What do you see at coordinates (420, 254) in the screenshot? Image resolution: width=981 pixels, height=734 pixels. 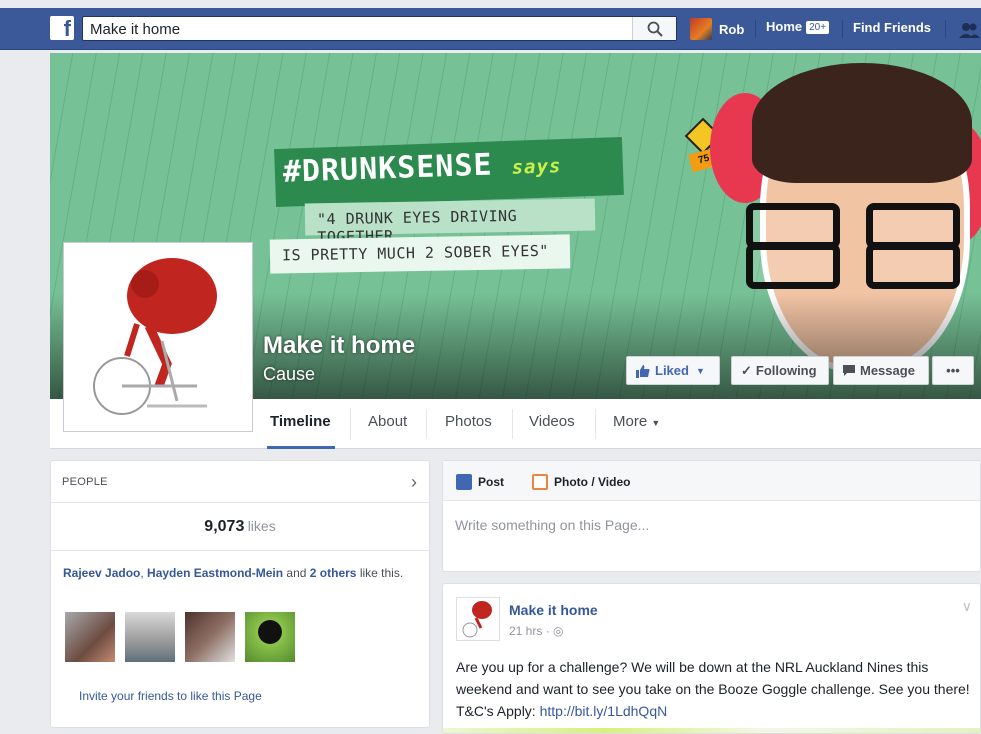 I see `cover-quote-line-2: IS PRETTY MUCH 2 SOBER EYES"` at bounding box center [420, 254].